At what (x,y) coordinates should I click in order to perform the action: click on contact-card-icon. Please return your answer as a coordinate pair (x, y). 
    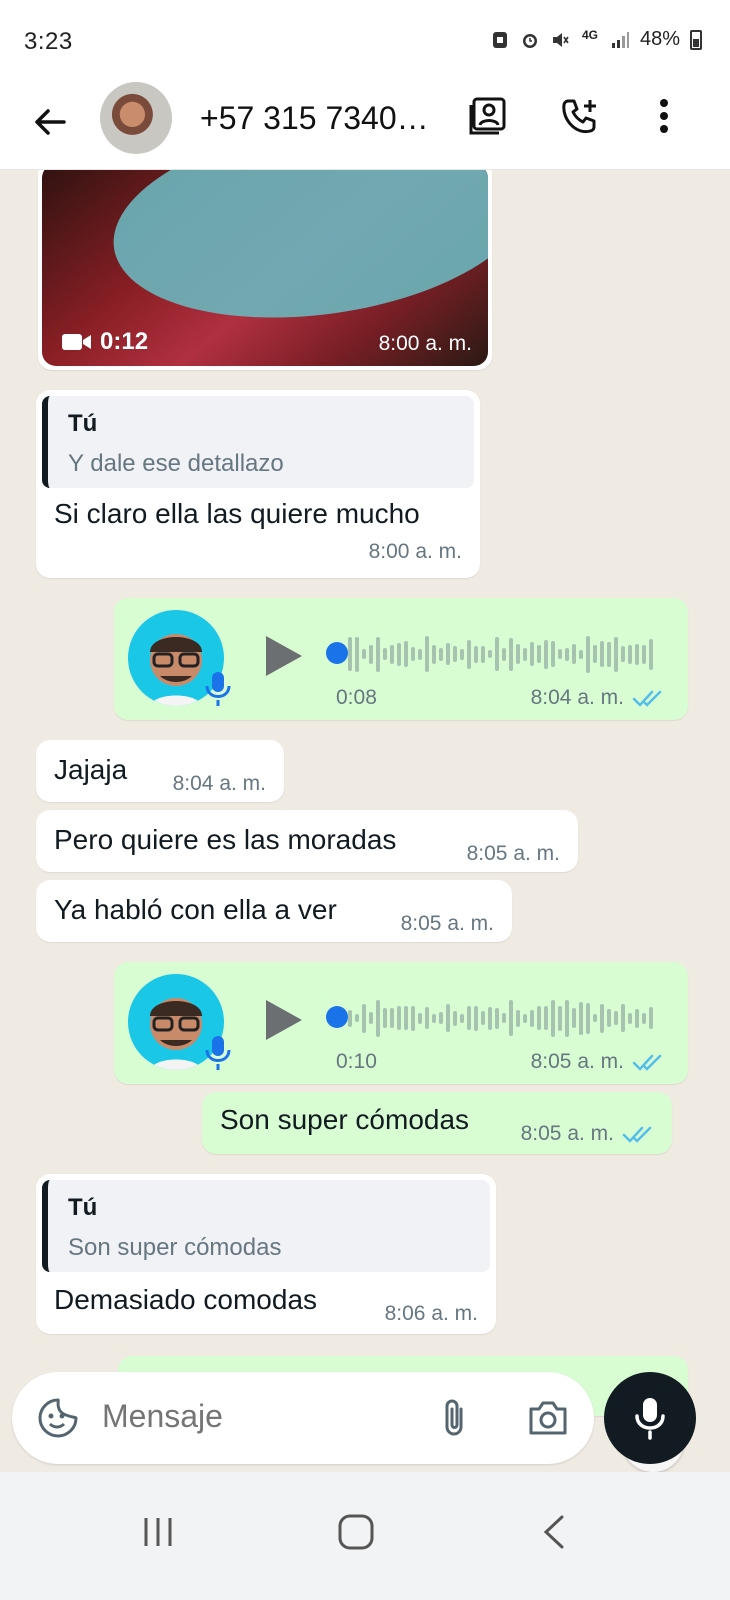
    Looking at the image, I should click on (488, 116).